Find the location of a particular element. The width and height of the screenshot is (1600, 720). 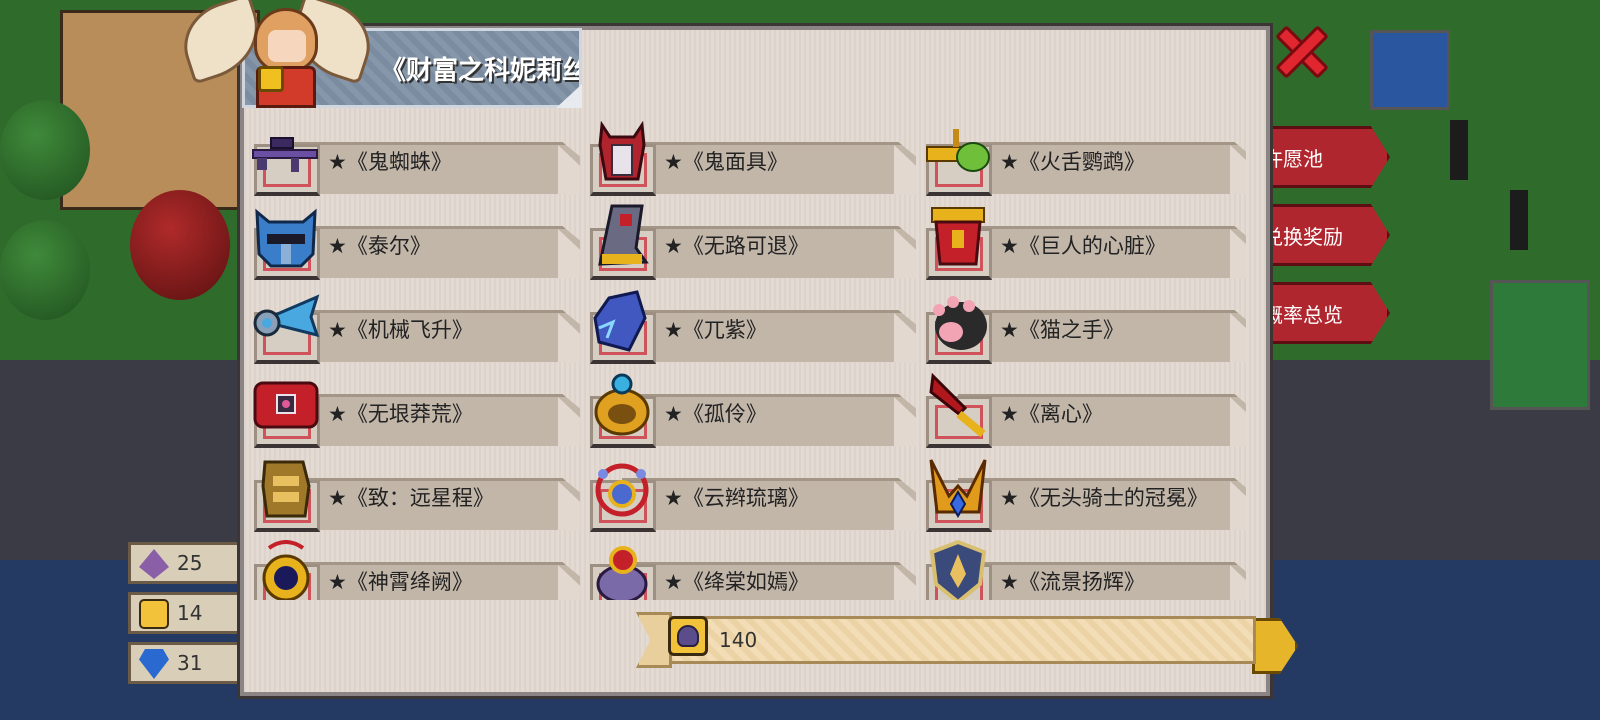

mech-wing-icon-art is located at coordinates (286, 316).